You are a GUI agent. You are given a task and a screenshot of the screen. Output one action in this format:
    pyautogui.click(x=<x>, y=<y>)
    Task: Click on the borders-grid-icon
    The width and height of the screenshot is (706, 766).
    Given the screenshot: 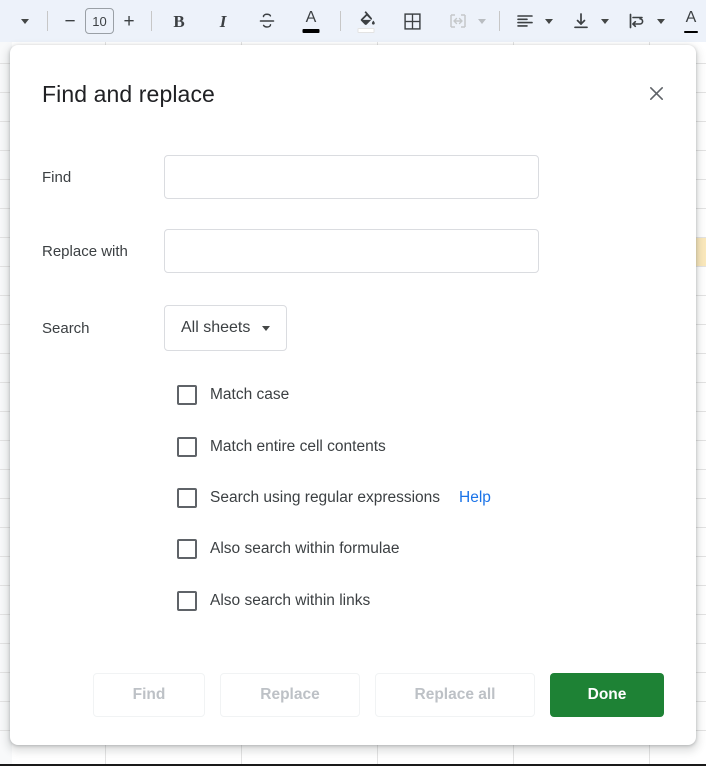 What is the action you would take?
    pyautogui.click(x=412, y=21)
    